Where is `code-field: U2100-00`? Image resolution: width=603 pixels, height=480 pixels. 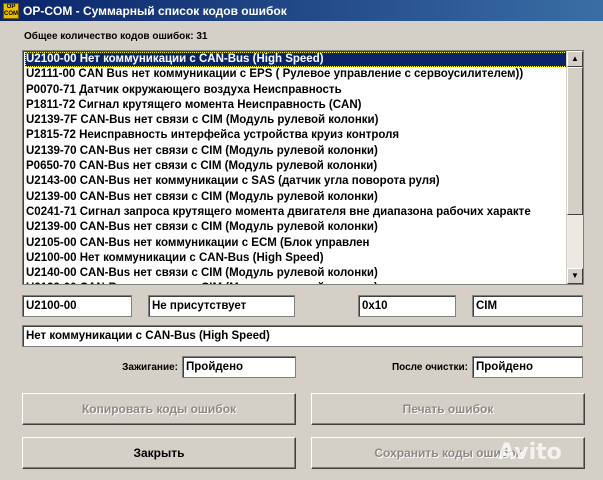 code-field: U2100-00 is located at coordinates (77, 306).